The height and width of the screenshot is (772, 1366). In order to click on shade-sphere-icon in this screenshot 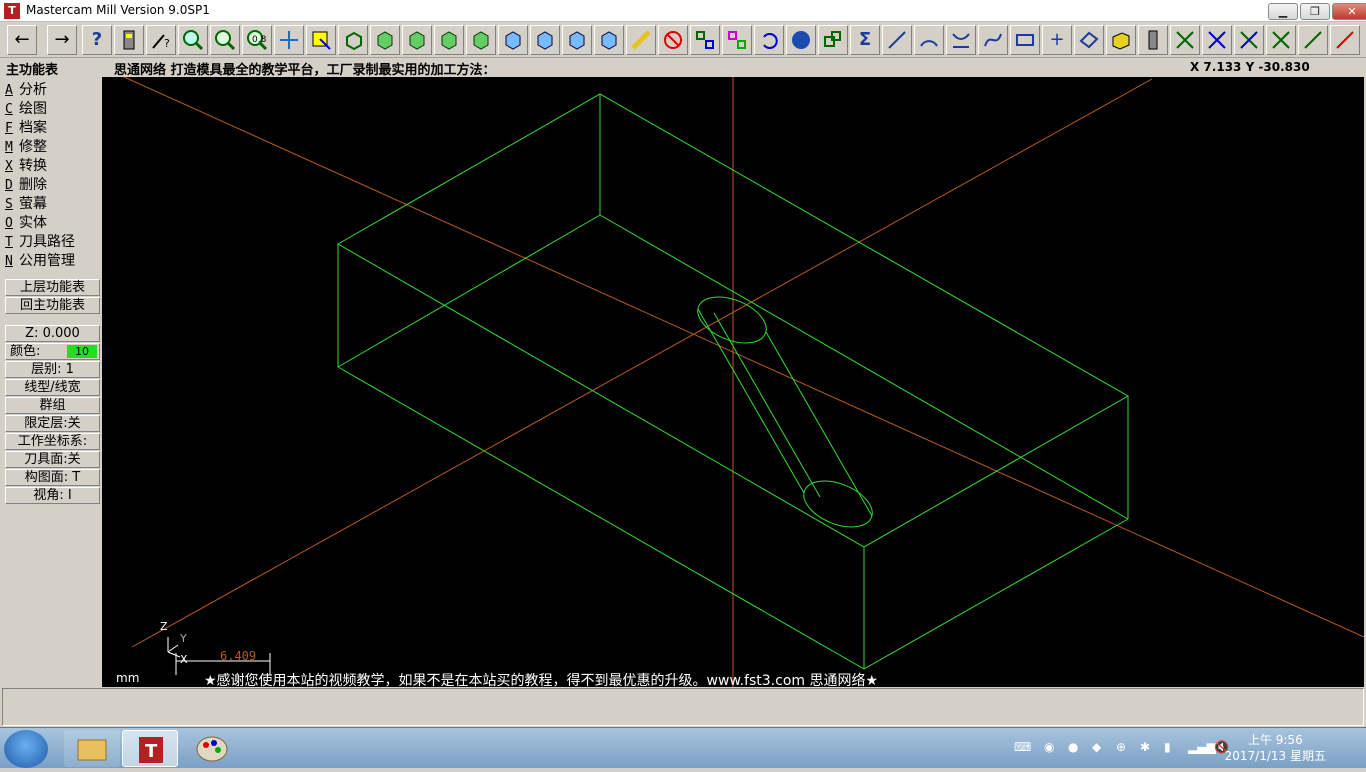, I will do `click(801, 40)`.